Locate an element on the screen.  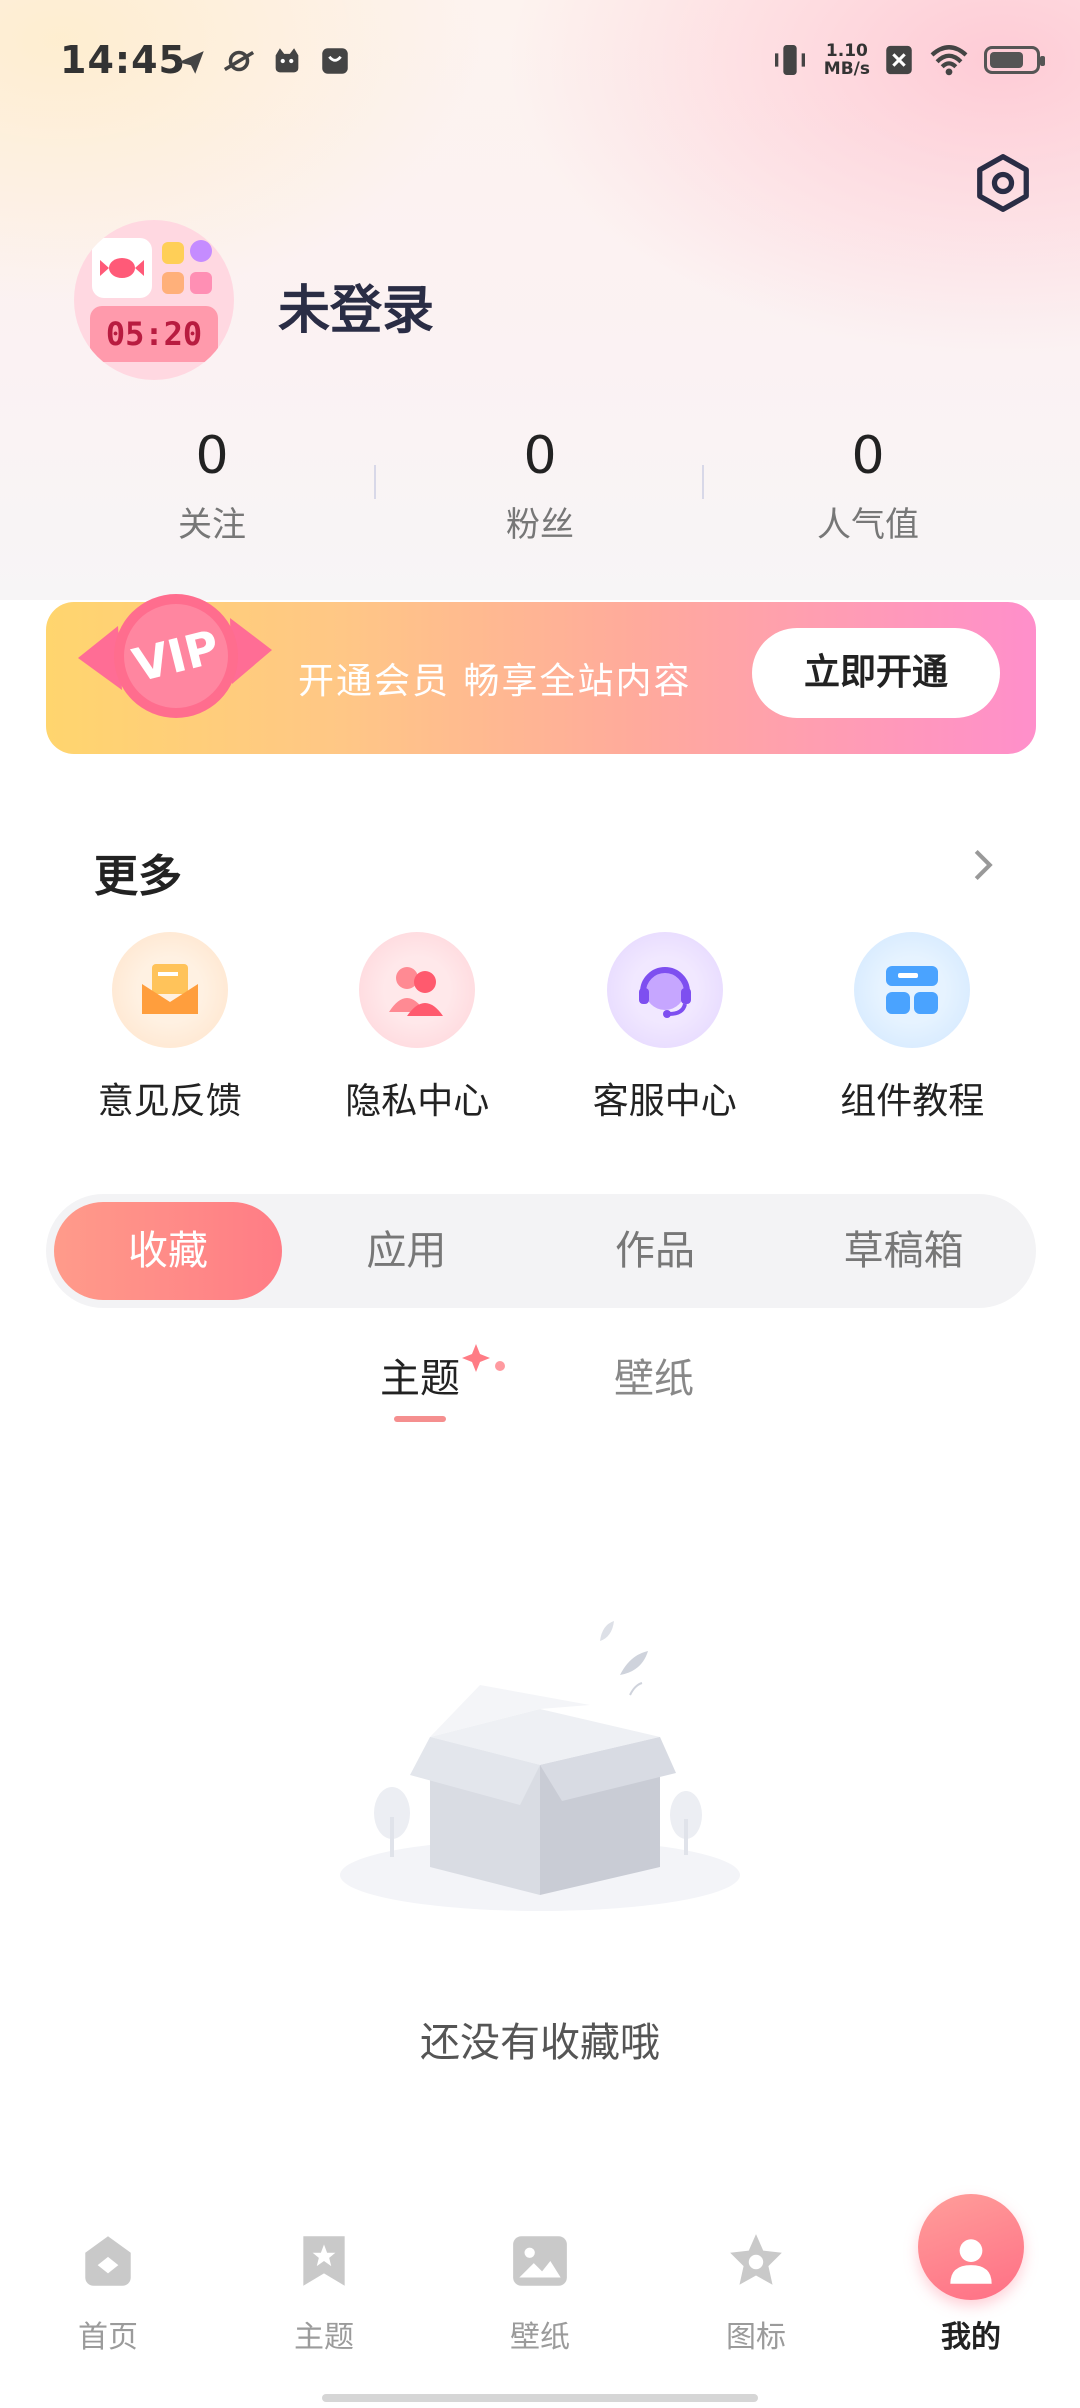
wallpaper-image-icon is located at coordinates (540, 2261).